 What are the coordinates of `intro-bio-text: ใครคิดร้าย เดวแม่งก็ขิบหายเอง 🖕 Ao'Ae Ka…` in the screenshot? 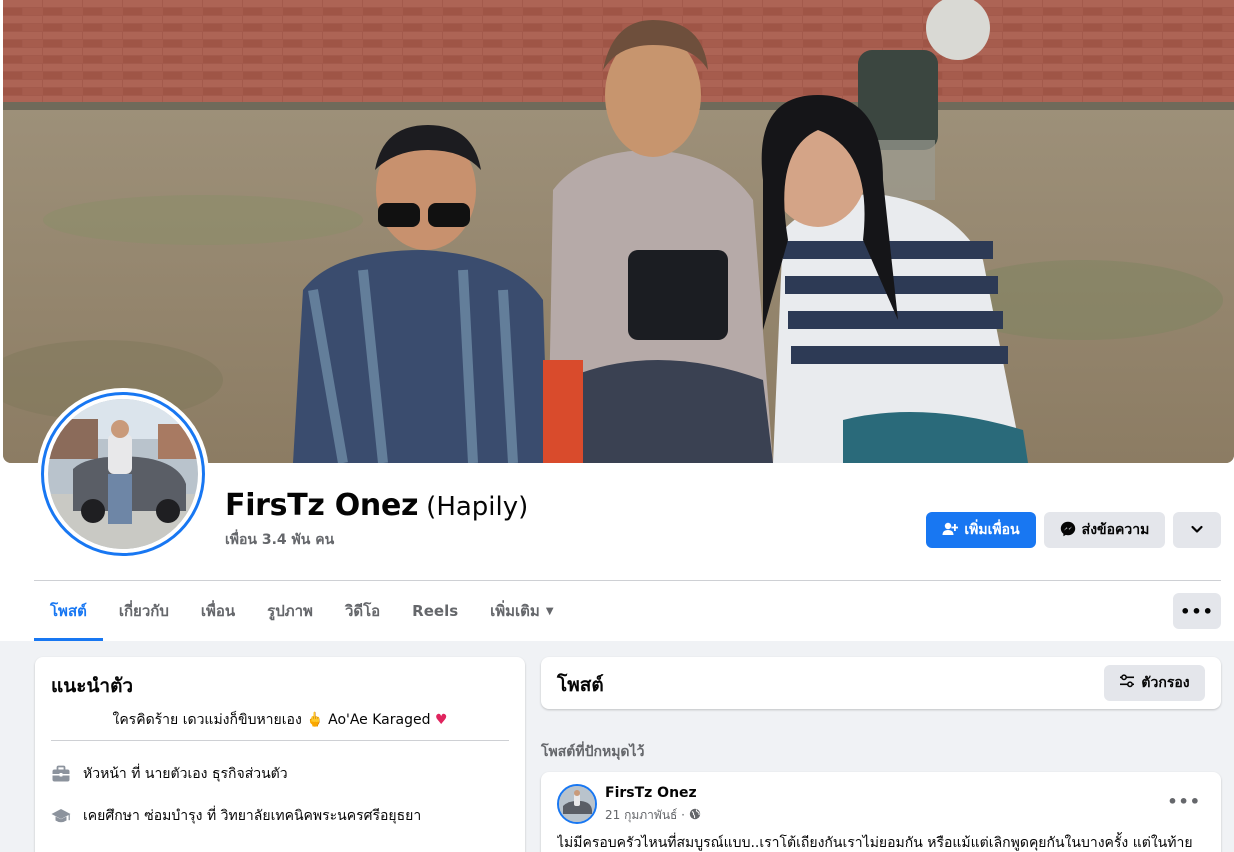 It's located at (271, 720).